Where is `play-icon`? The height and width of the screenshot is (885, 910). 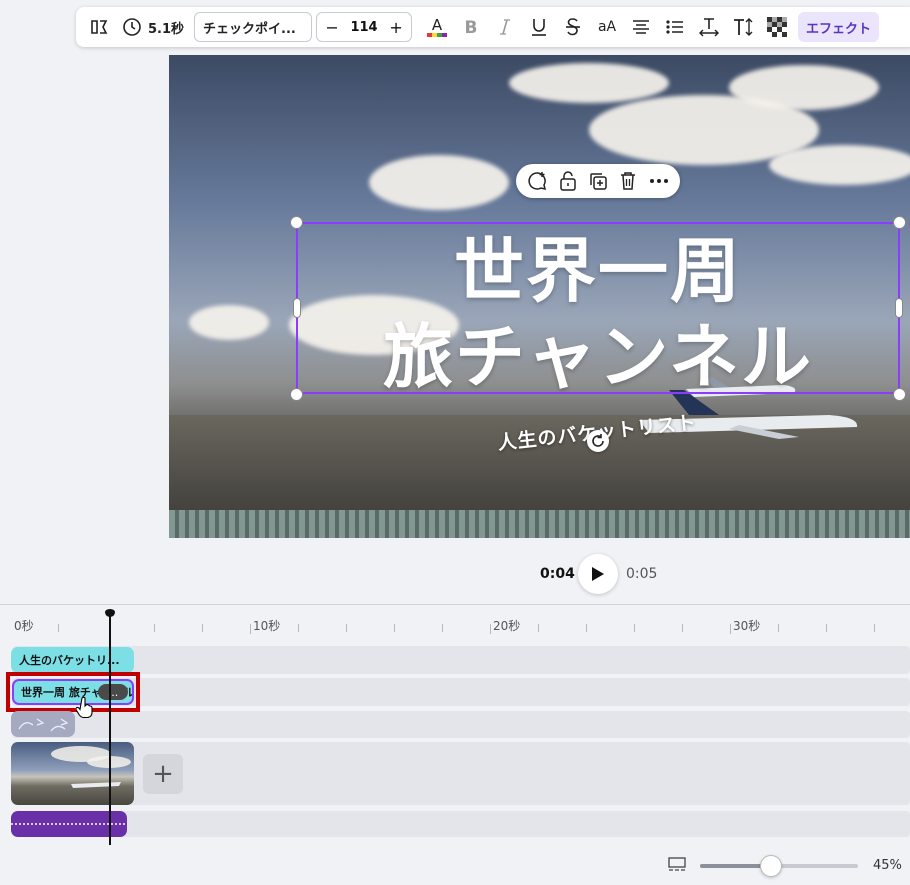 play-icon is located at coordinates (598, 574).